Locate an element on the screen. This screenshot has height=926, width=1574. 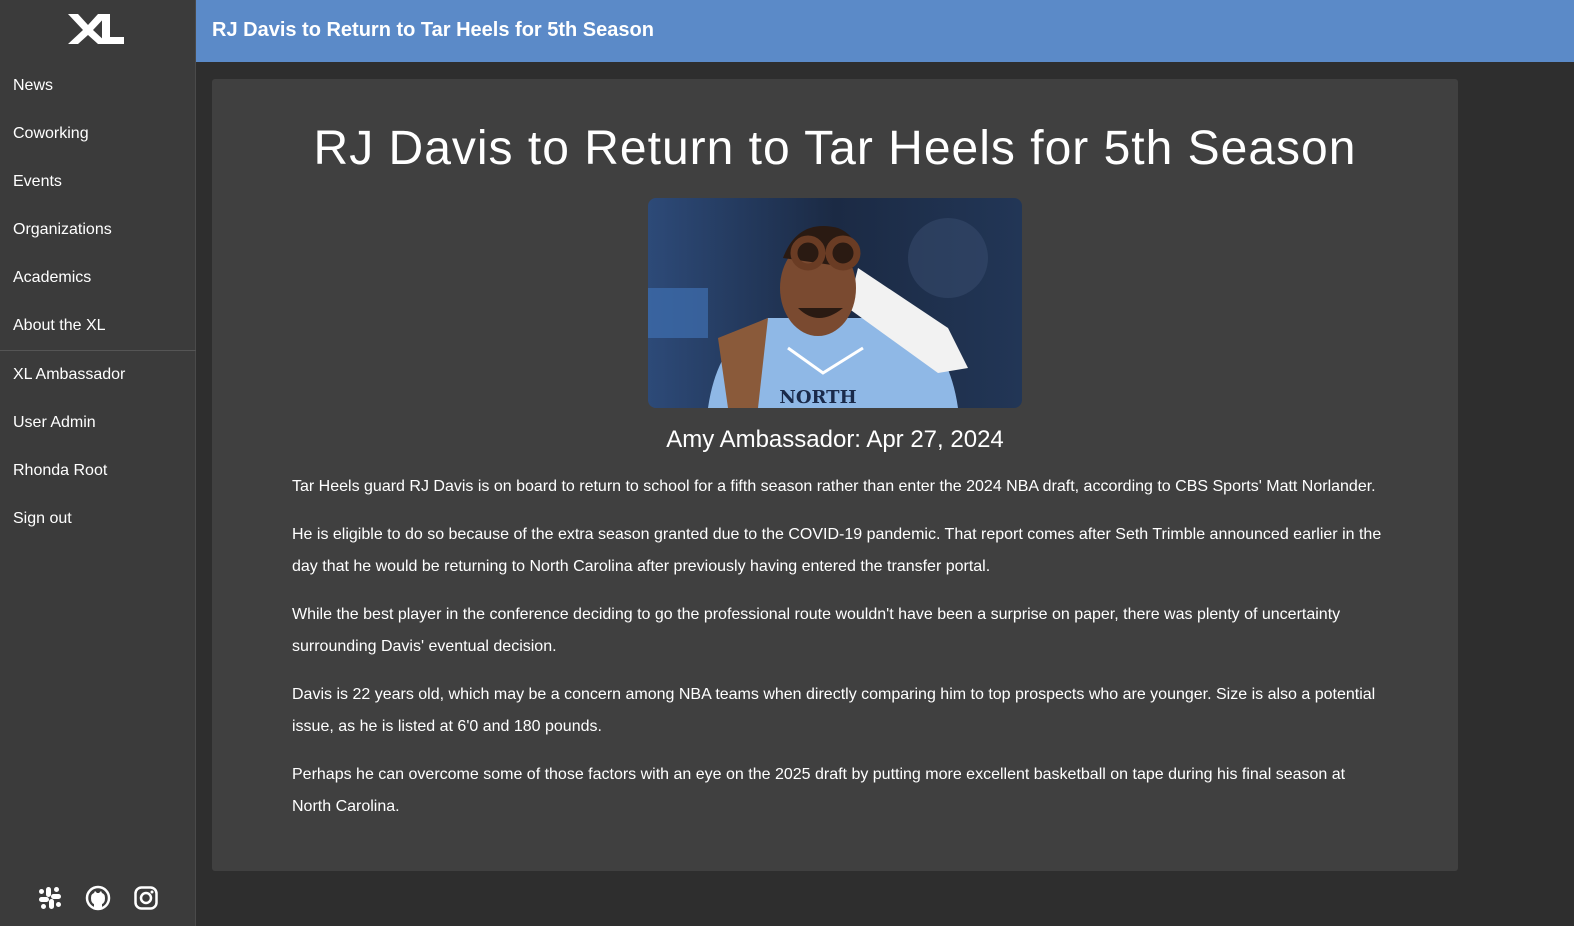
jersey-text: NORTH is located at coordinates (817, 397).